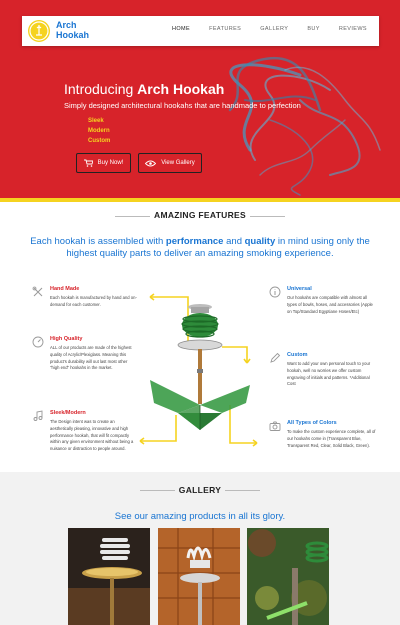 The image size is (400, 625). Describe the element at coordinates (68, 413) in the screenshot. I see `feature-title: Sleek/Modern` at that location.